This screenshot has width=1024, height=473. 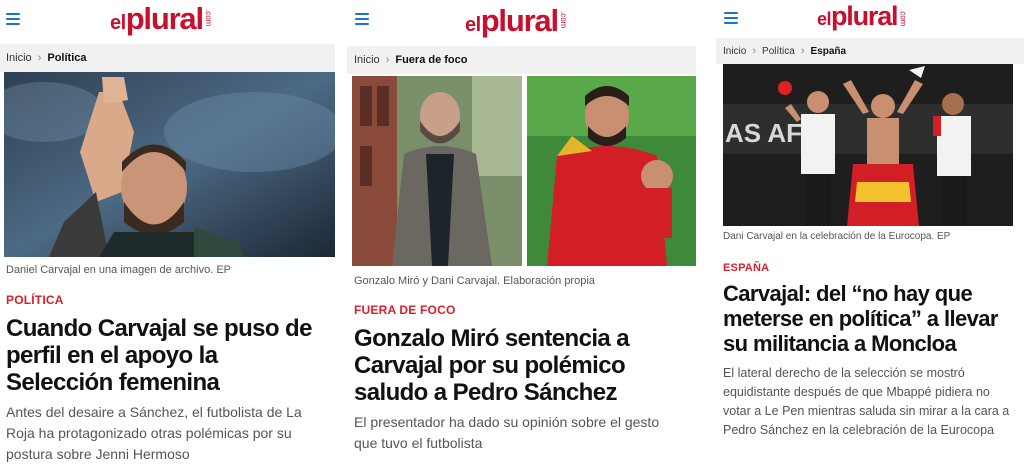 I want to click on breadcrumb: Inicio › Fuera de foco, so click(x=521, y=60).